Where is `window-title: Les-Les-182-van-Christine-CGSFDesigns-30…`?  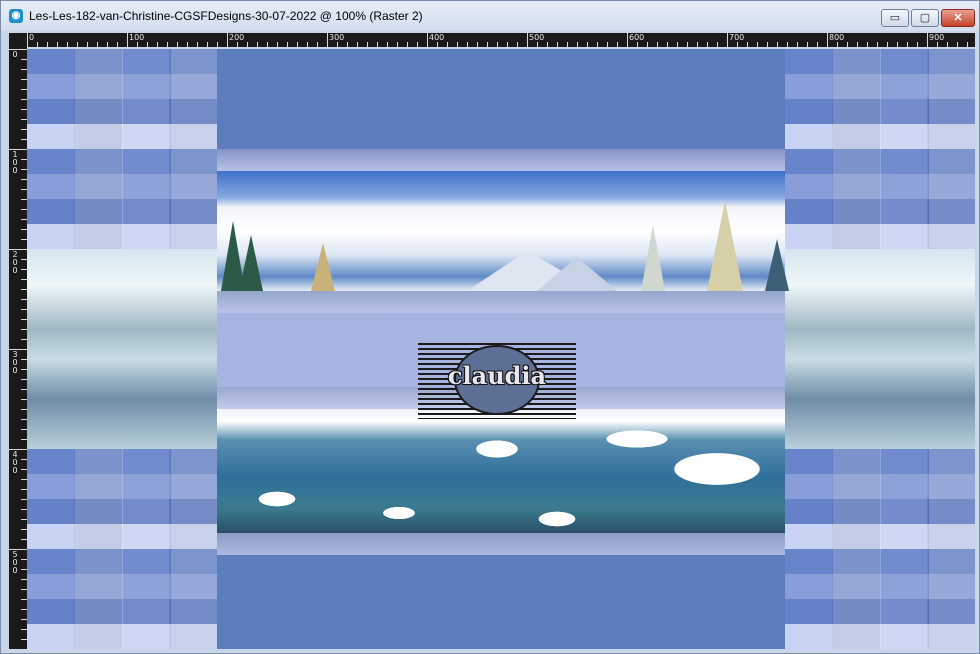
window-title: Les-Les-182-van-Christine-CGSFDesigns-30… is located at coordinates (226, 16).